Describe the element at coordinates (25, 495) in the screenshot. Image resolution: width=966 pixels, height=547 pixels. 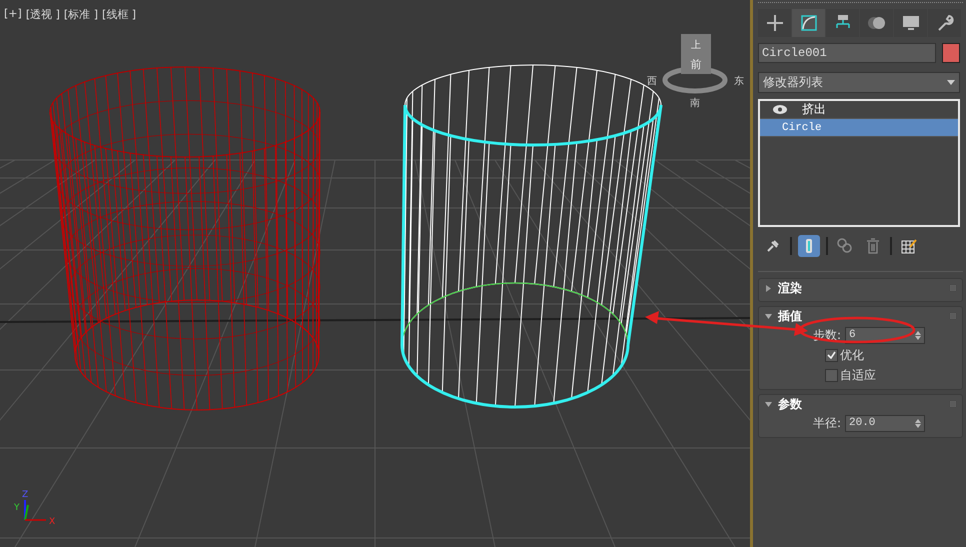
I see `axis-label: Z` at that location.